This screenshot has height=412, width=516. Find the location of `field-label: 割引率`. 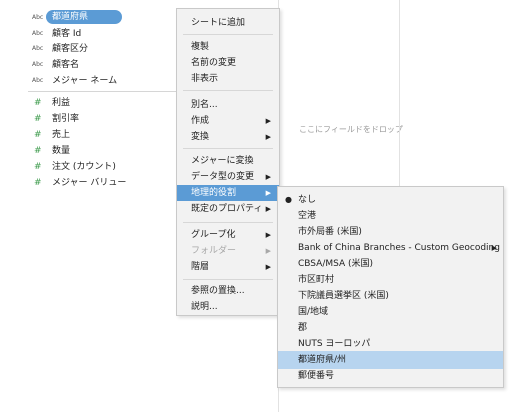

field-label: 割引率 is located at coordinates (66, 119).